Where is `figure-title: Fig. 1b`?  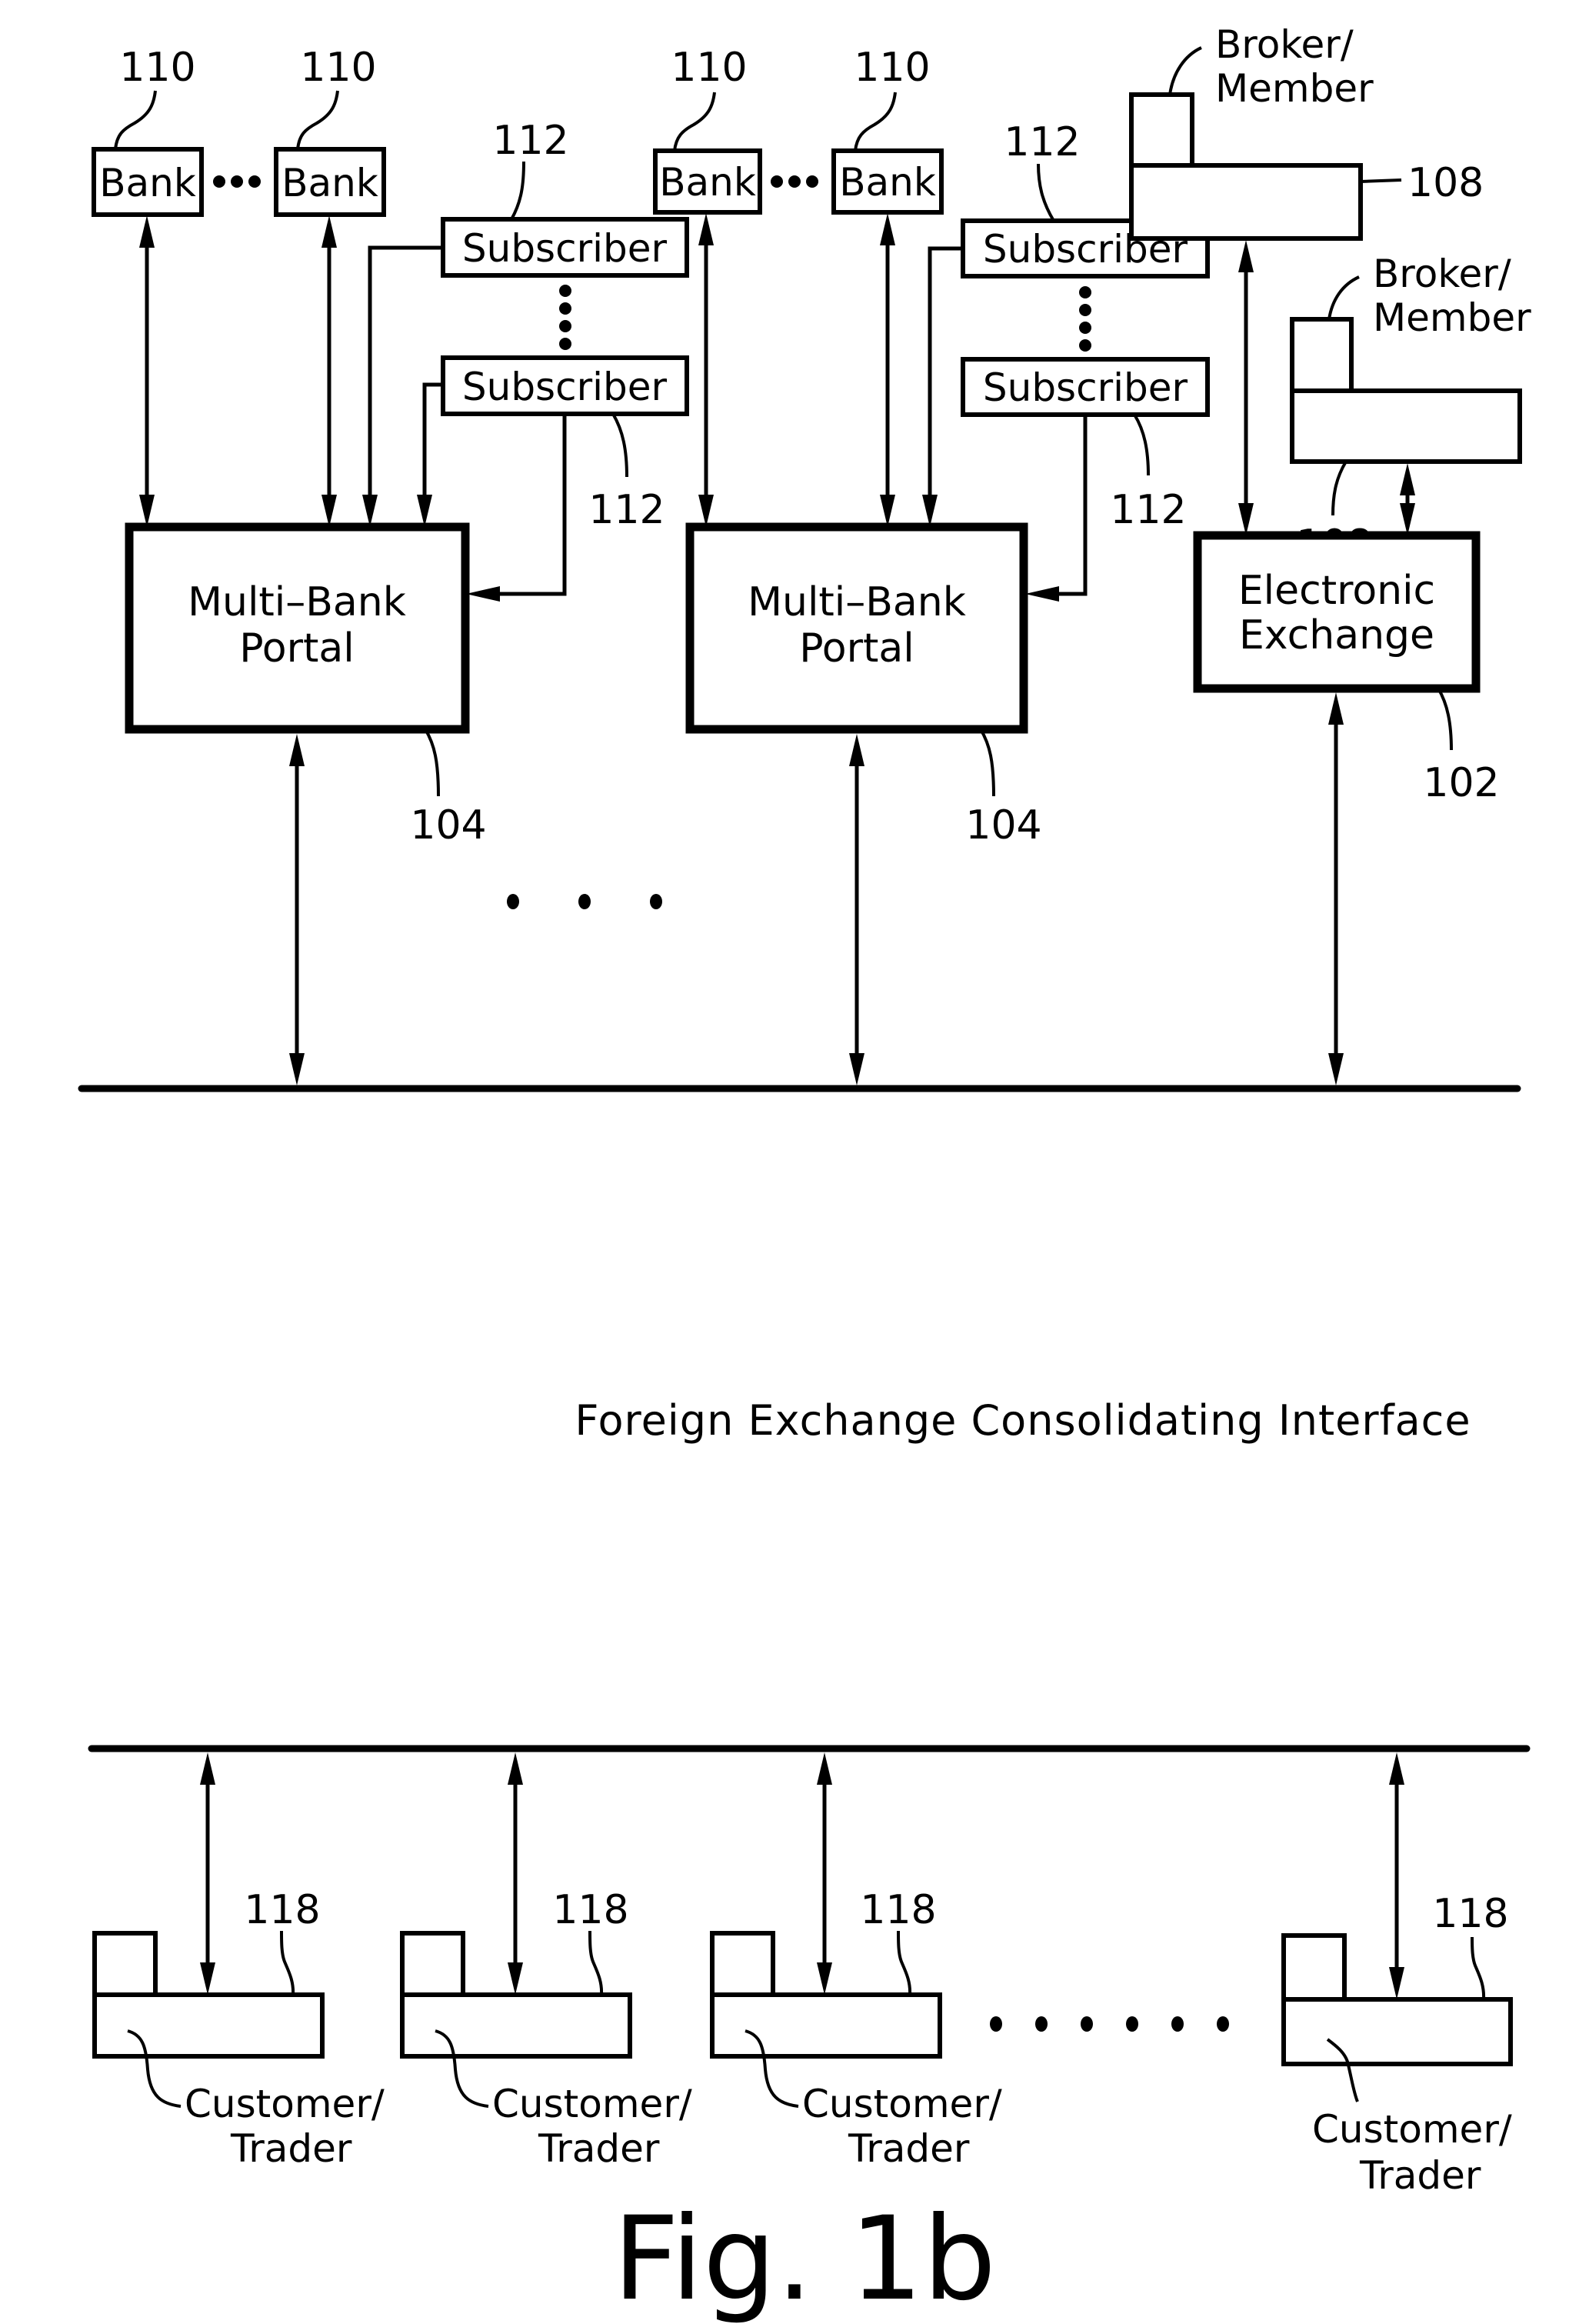 figure-title: Fig. 1b is located at coordinates (804, 2258).